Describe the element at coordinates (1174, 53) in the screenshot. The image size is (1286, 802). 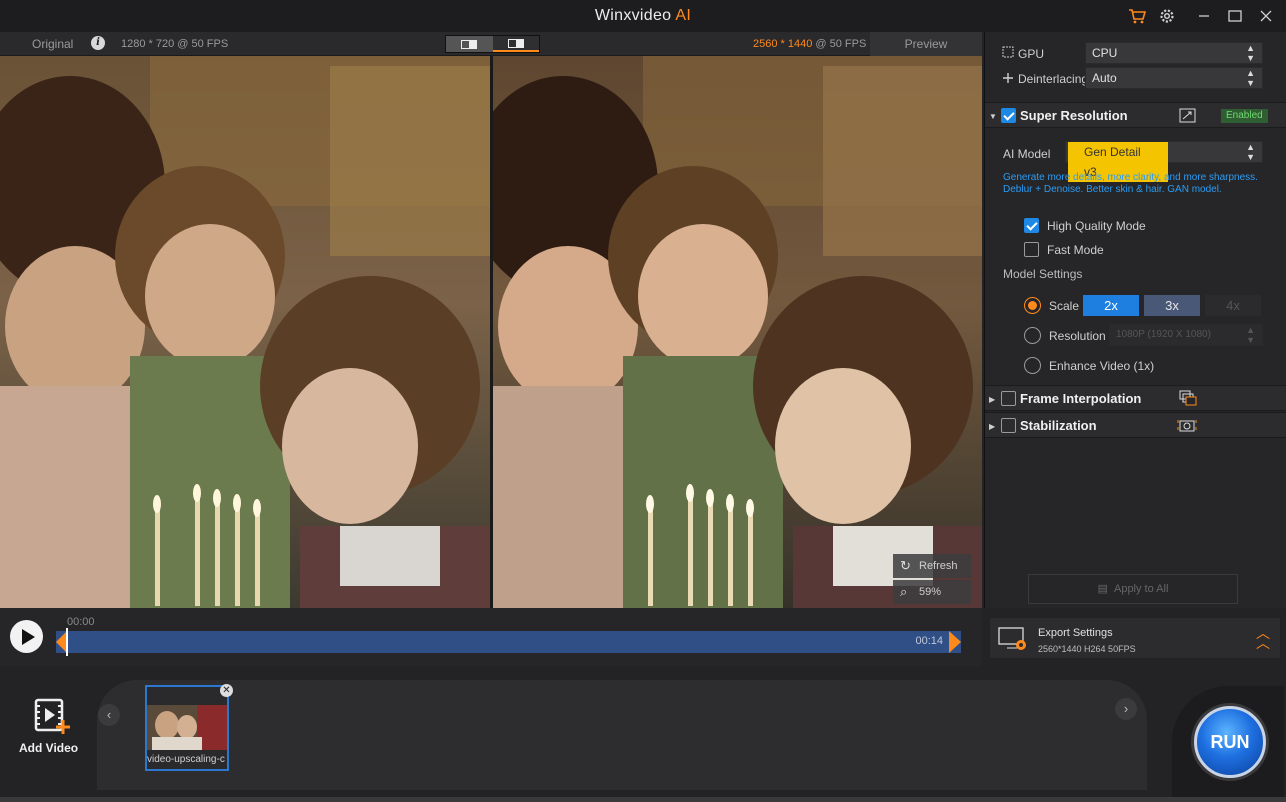
I see `gpu-select: CPU ▲ ▼` at that location.